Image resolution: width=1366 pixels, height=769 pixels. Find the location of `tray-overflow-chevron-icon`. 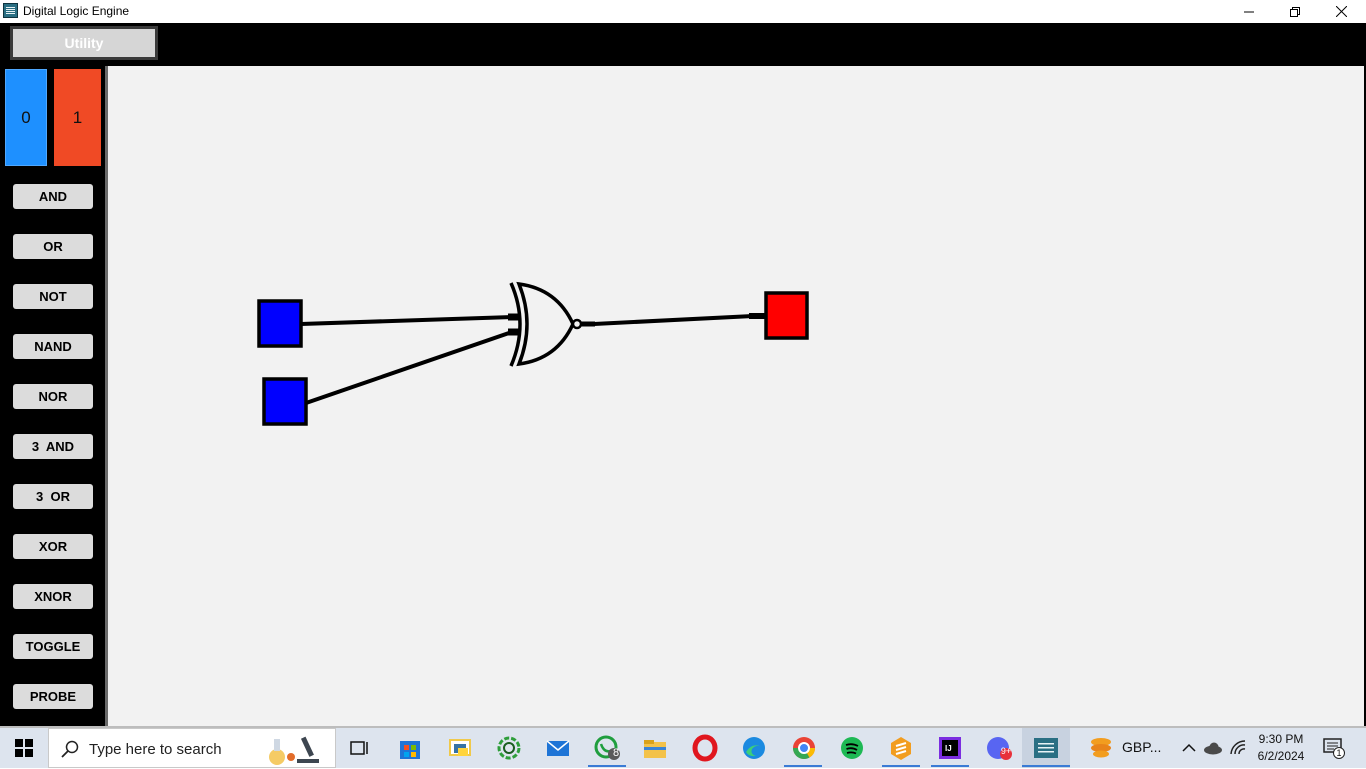

tray-overflow-chevron-icon is located at coordinates (1189, 748).